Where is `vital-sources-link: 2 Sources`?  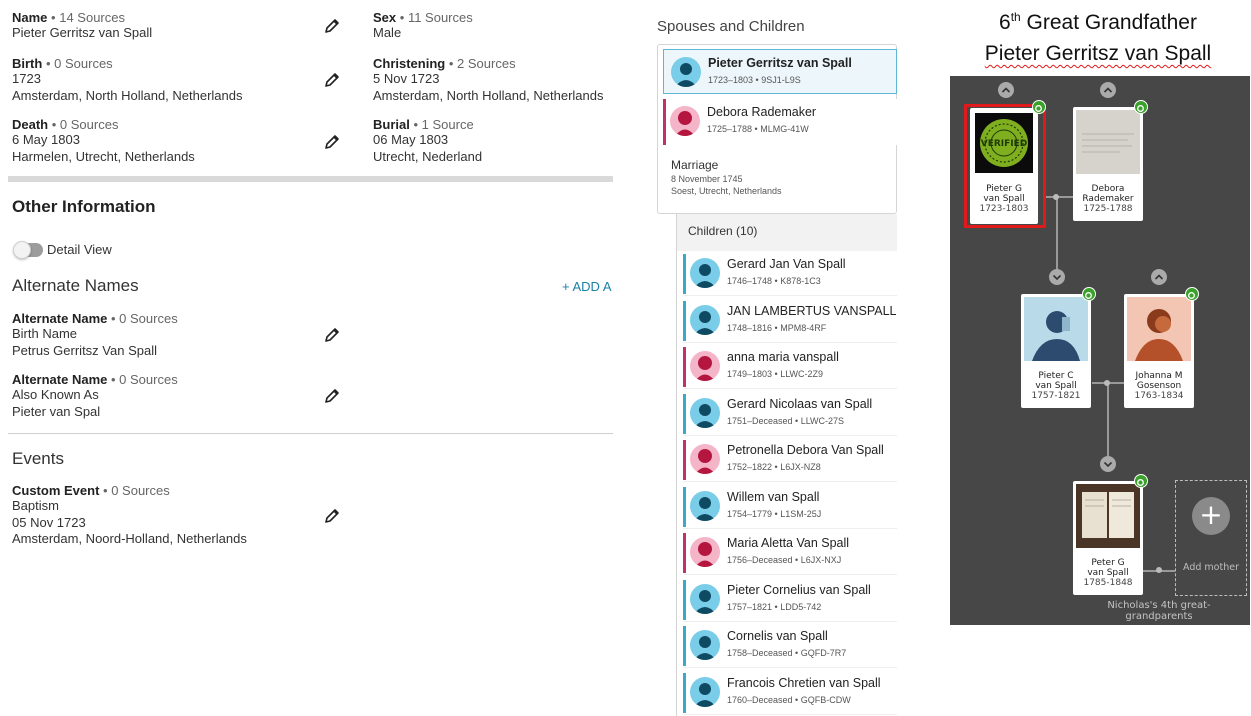 vital-sources-link: 2 Sources is located at coordinates (486, 63).